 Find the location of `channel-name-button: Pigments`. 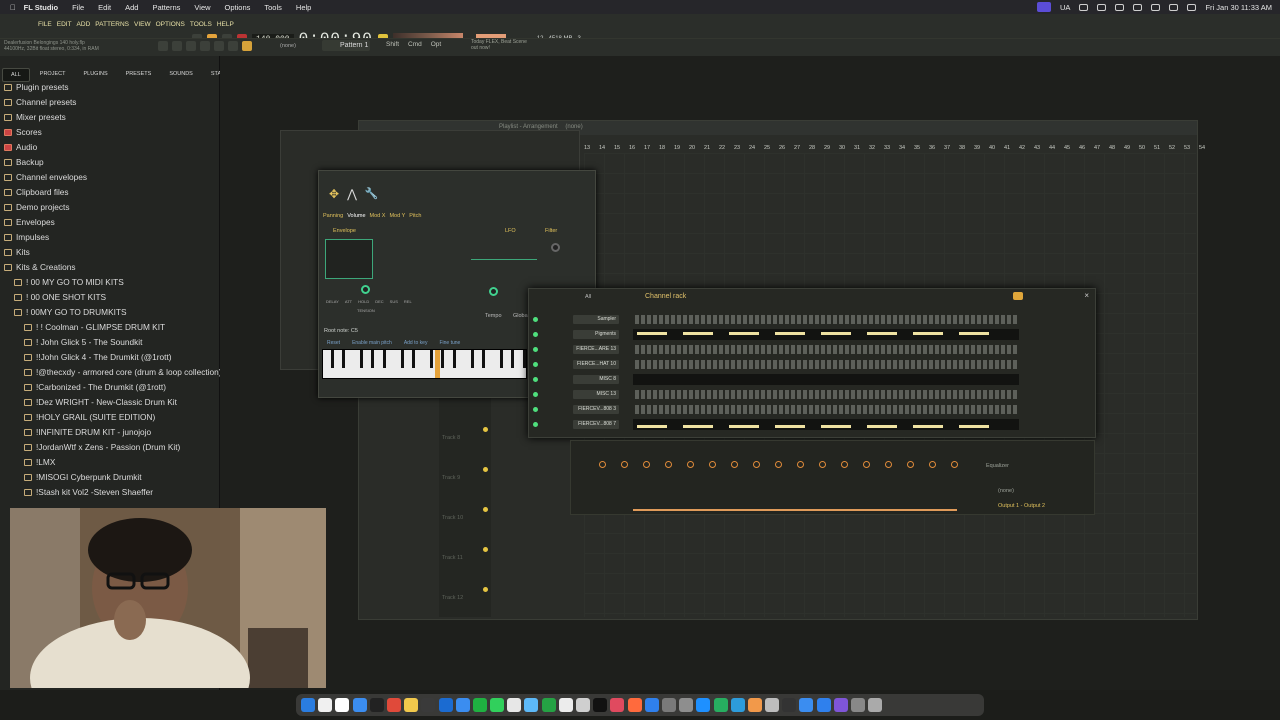

channel-name-button: Pigments is located at coordinates (596, 334).